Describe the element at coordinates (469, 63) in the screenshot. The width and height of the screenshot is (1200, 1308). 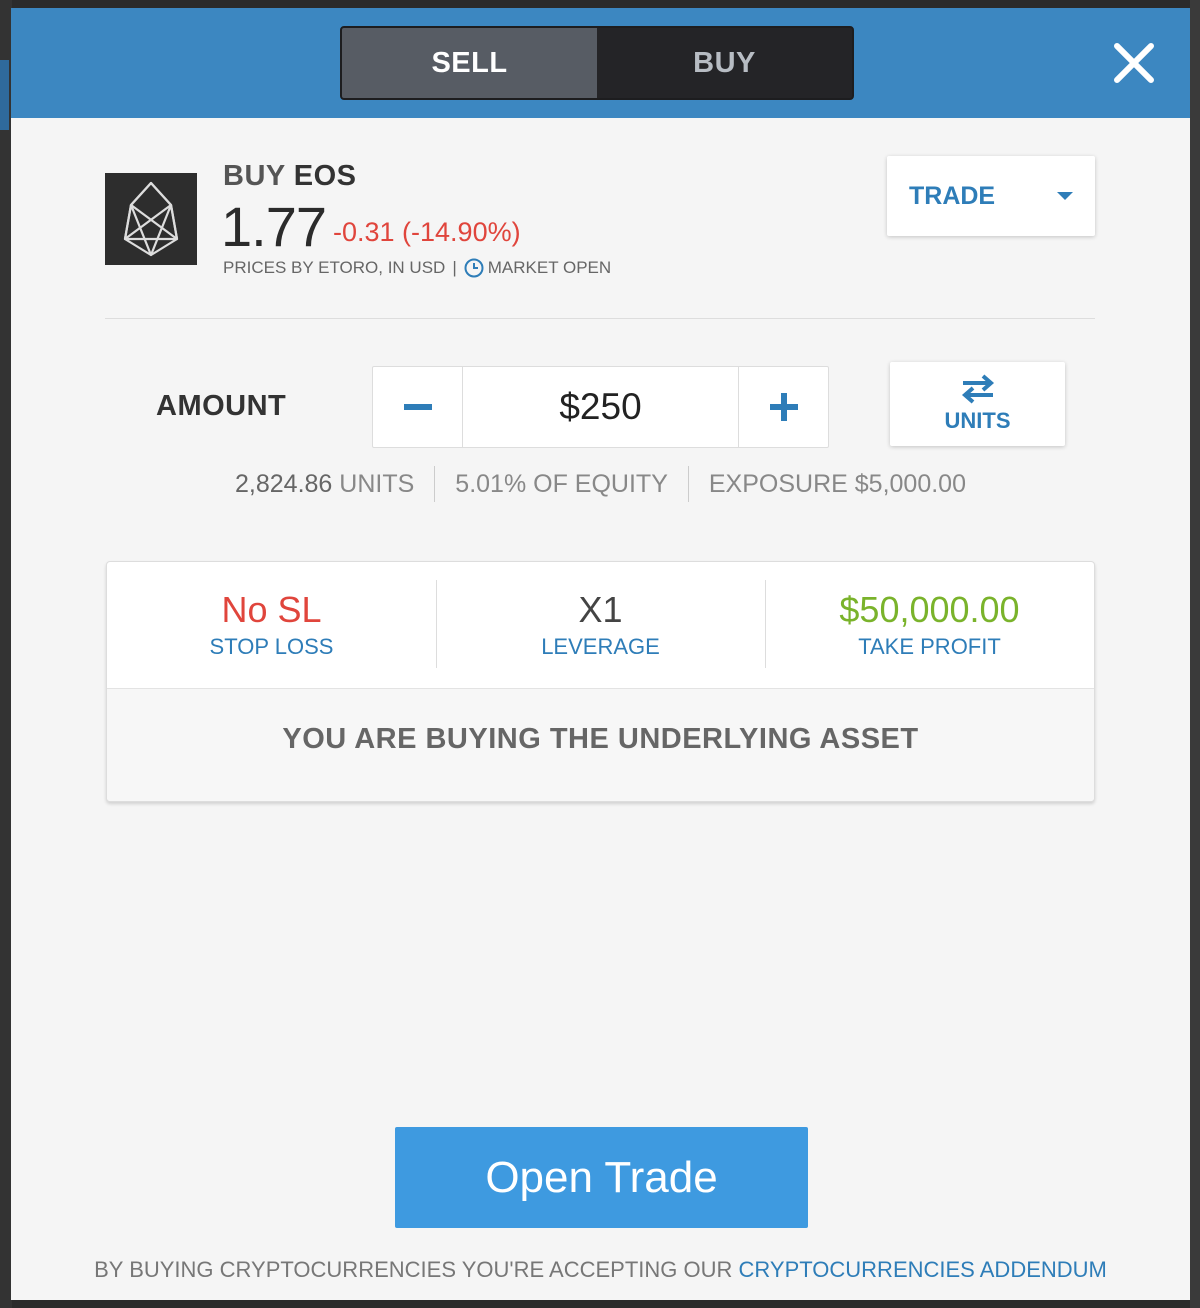
I see `sell-tab: SELL` at that location.